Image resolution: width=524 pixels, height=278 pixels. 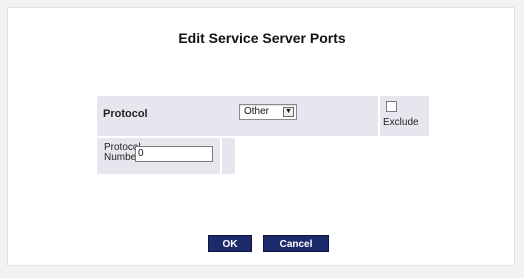 I want to click on page-title: Edit Service Server Ports, so click(x=262, y=38).